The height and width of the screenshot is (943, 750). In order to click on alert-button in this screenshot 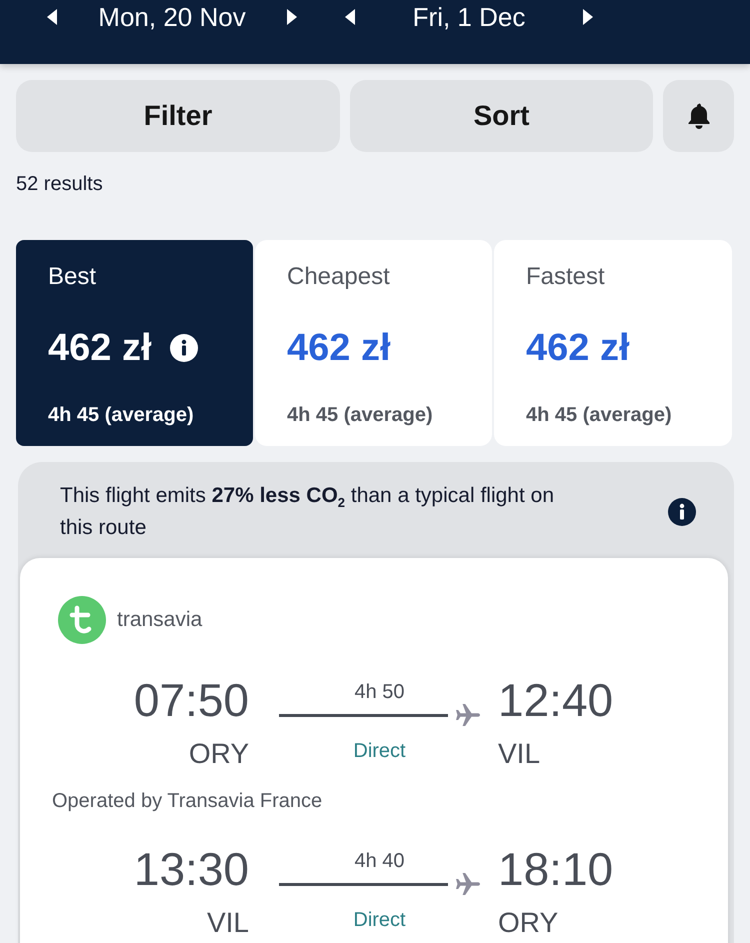, I will do `click(698, 116)`.